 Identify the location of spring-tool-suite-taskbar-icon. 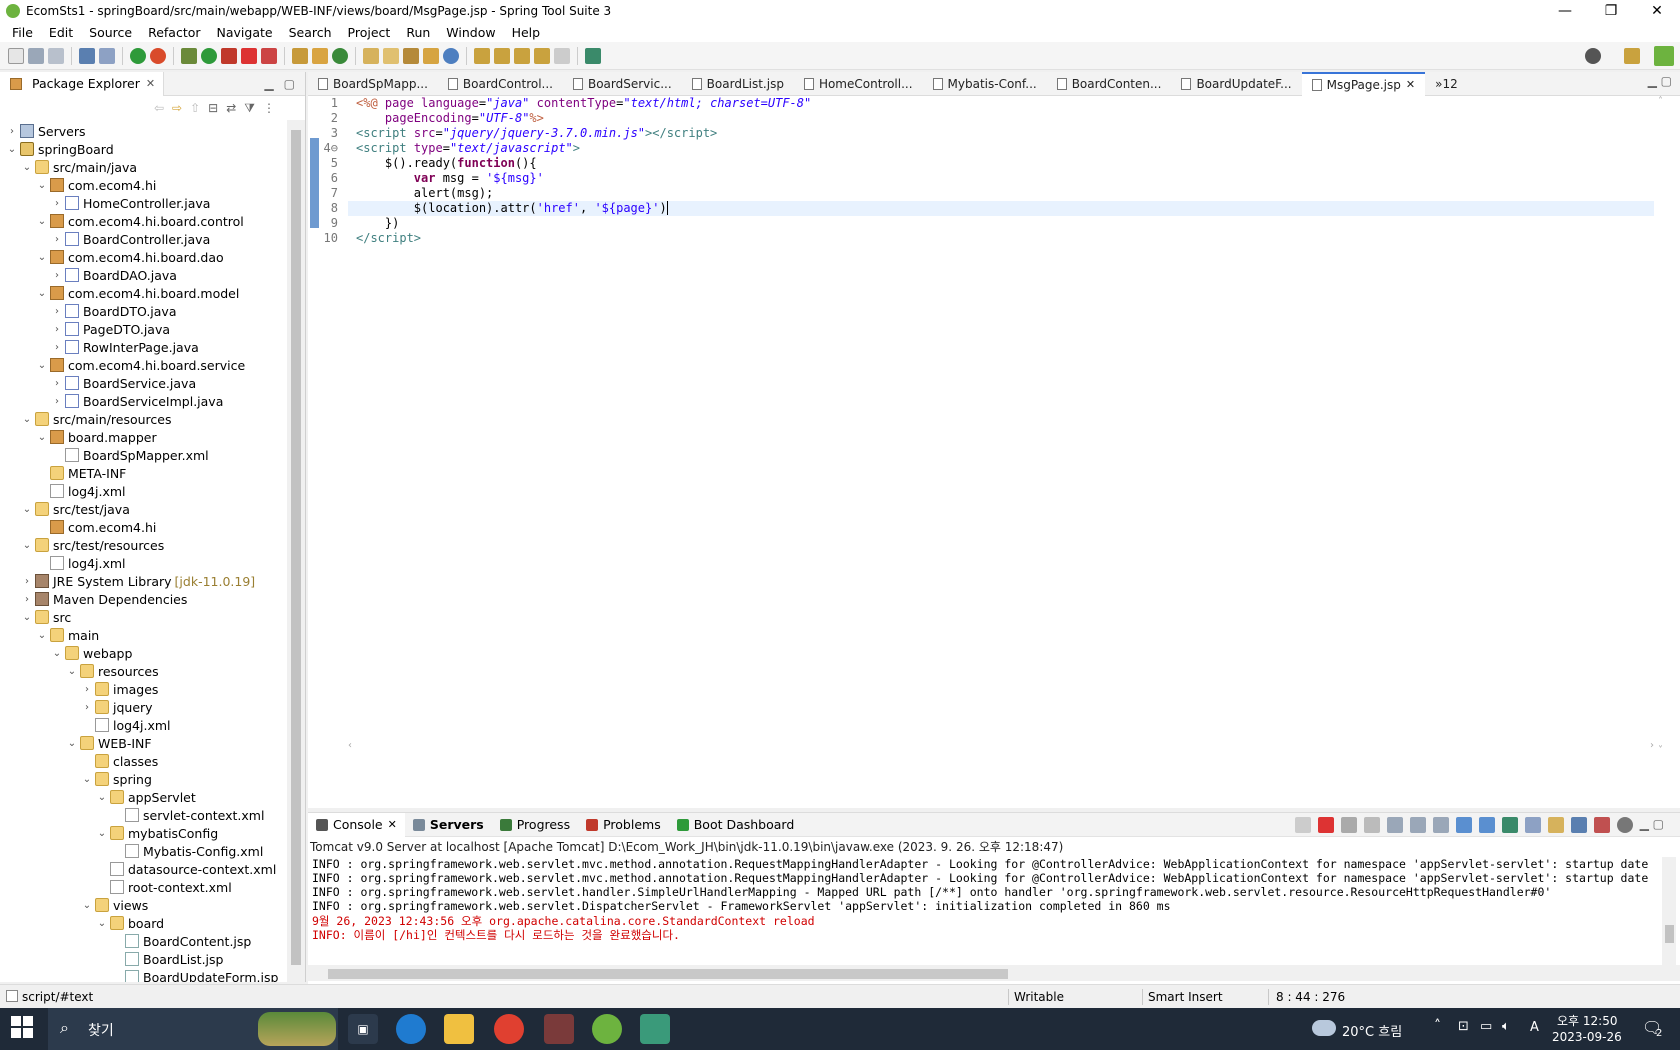
(607, 1029).